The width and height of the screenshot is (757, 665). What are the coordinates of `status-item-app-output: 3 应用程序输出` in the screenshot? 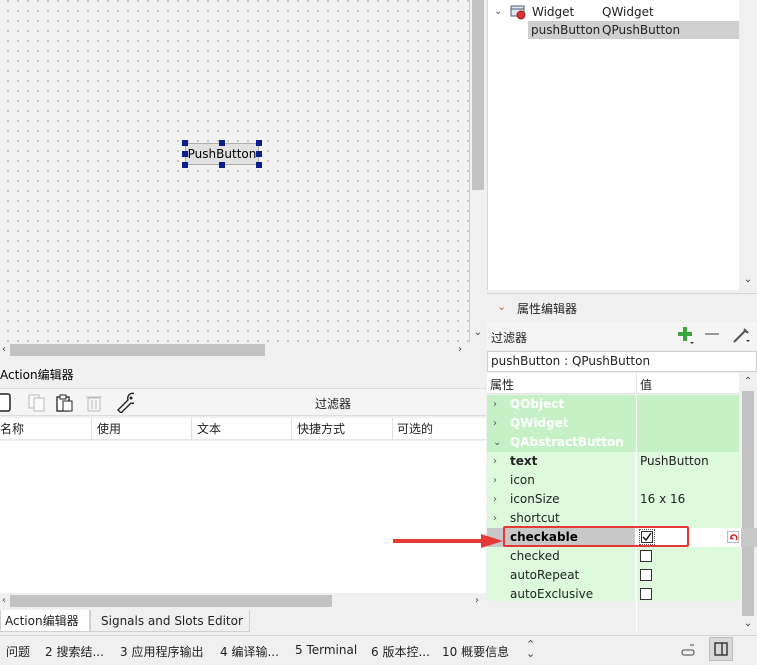 It's located at (161, 651).